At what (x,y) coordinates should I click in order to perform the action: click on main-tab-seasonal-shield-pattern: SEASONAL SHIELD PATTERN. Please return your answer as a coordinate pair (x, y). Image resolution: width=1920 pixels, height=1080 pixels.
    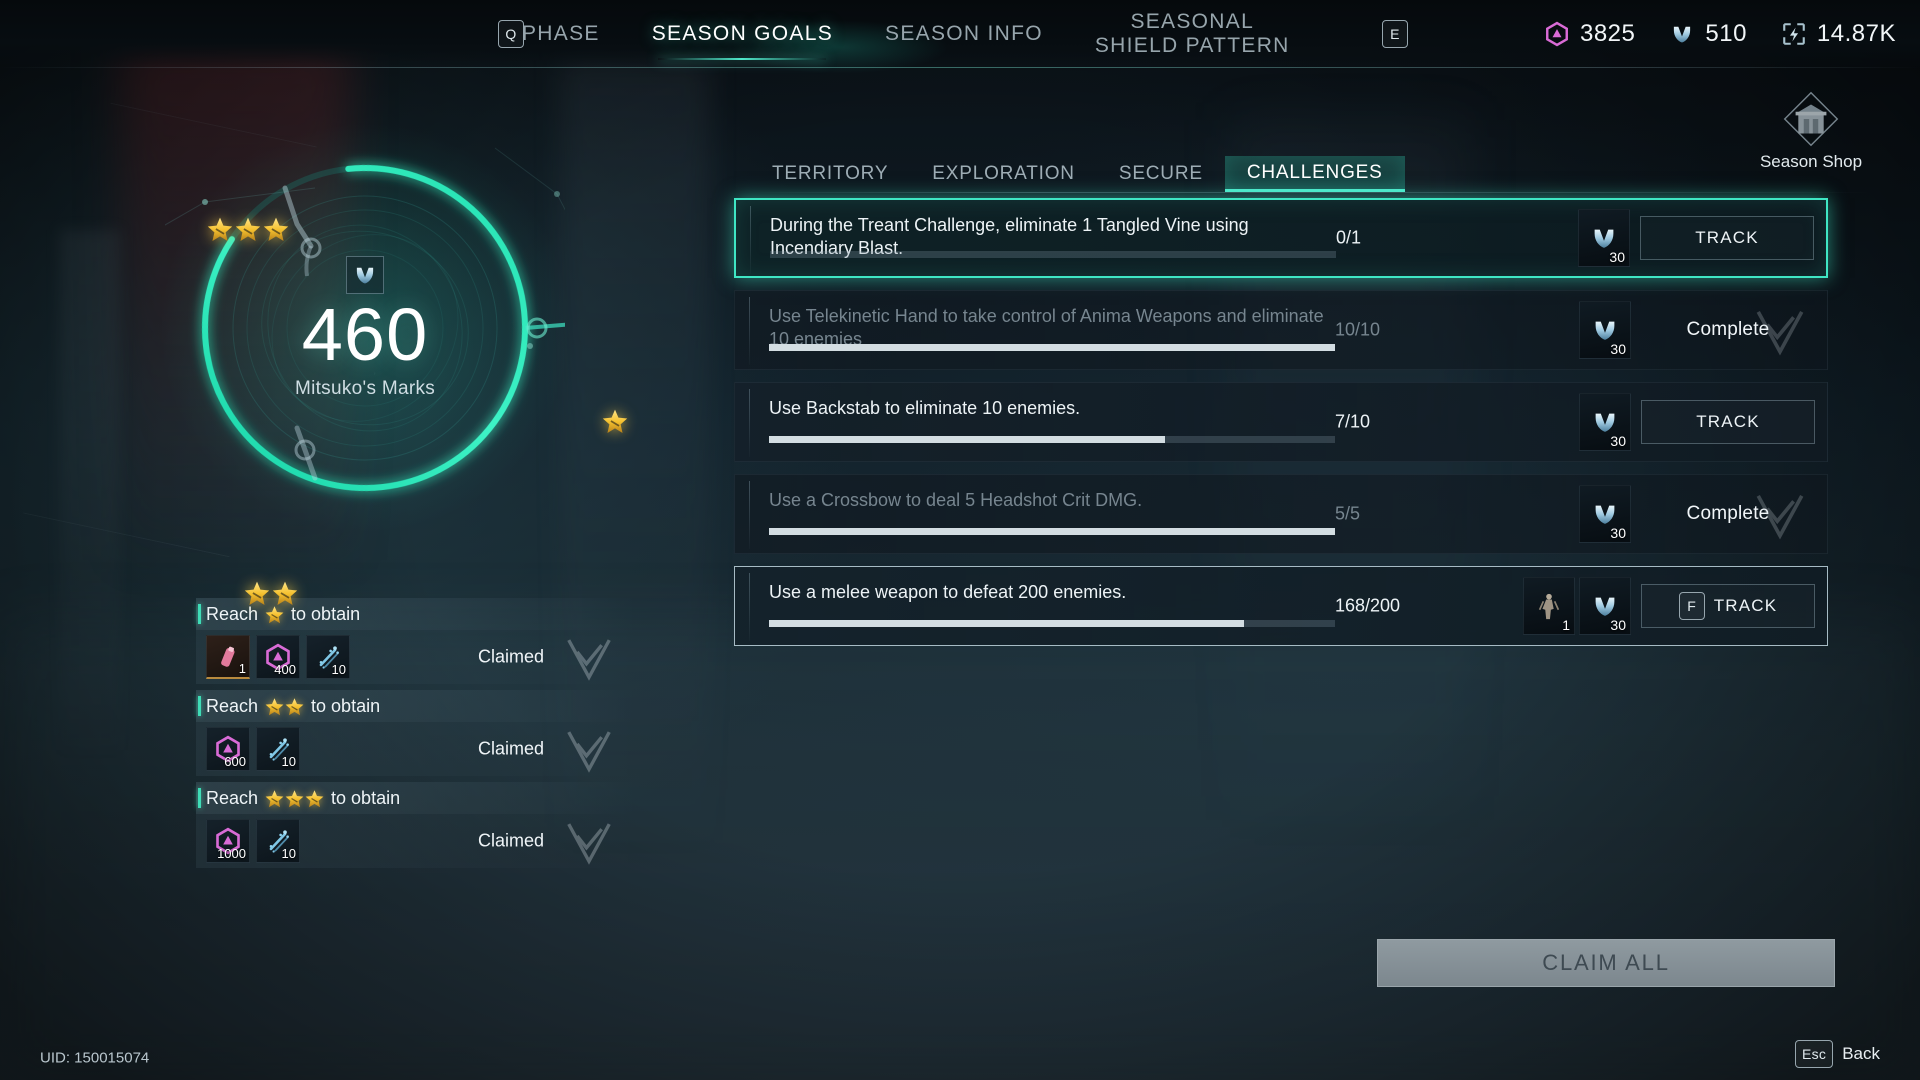
    Looking at the image, I should click on (1192, 34).